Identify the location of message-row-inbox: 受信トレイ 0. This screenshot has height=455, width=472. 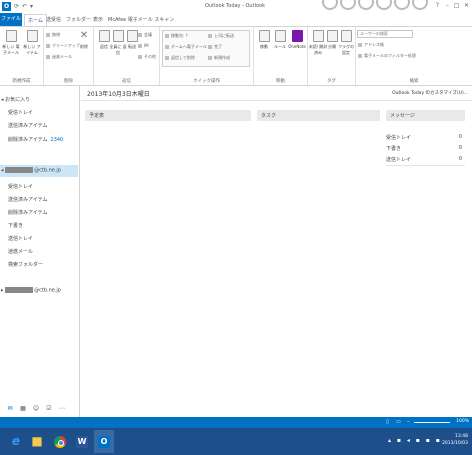
(425, 137).